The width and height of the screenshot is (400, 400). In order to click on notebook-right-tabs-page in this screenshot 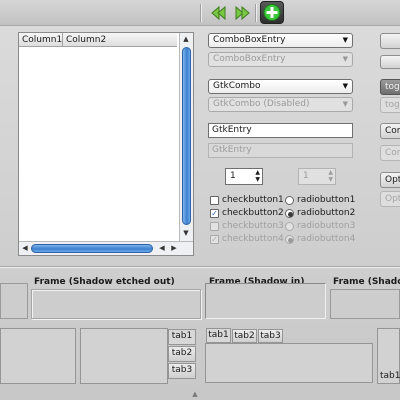, I will do `click(124, 356)`.